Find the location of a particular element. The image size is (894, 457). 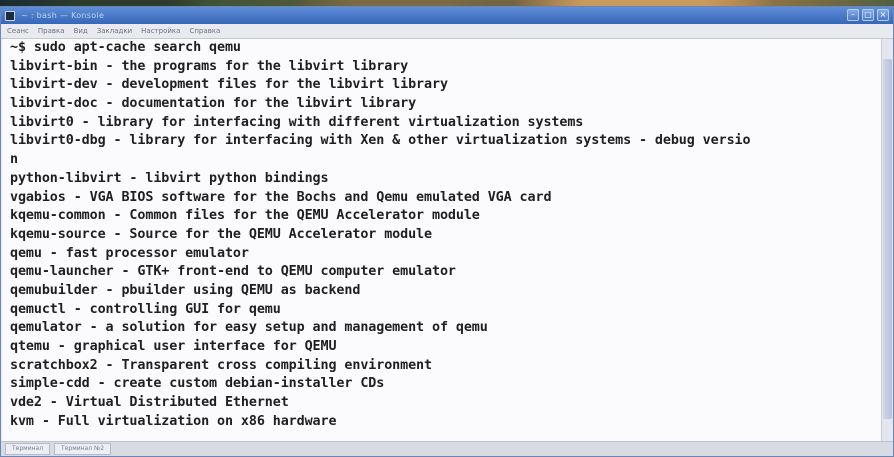

close-button: × is located at coordinates (883, 15).